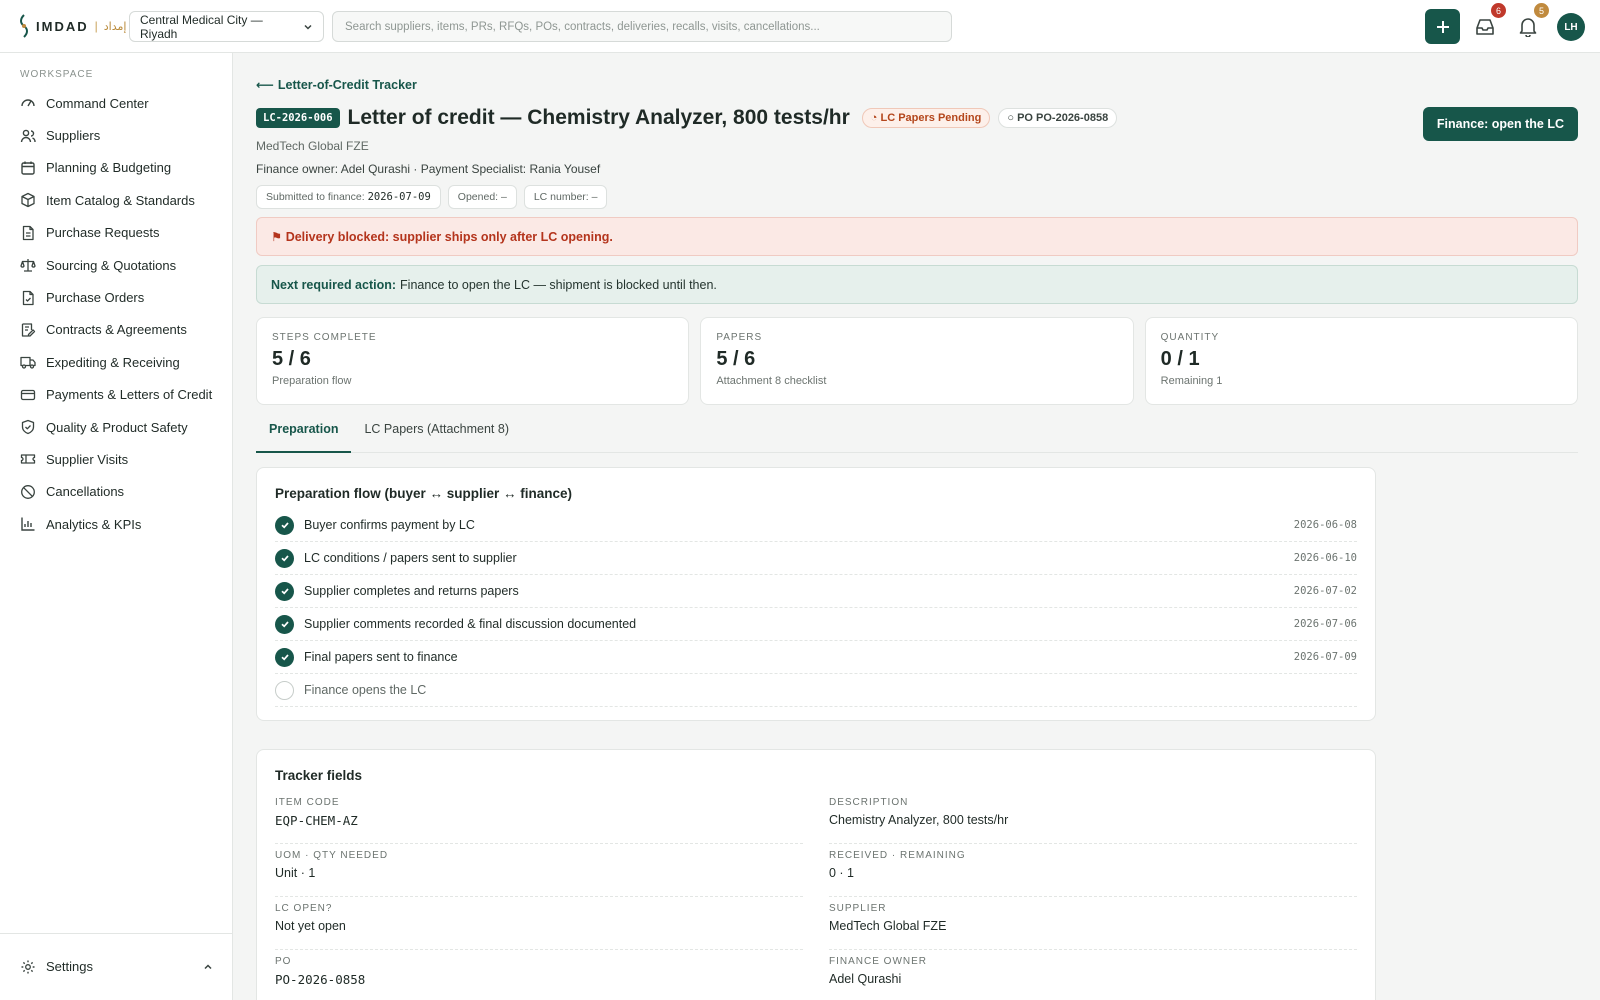  I want to click on sidebar-item-planning-budgeting: Planning & Budgeting, so click(116, 168).